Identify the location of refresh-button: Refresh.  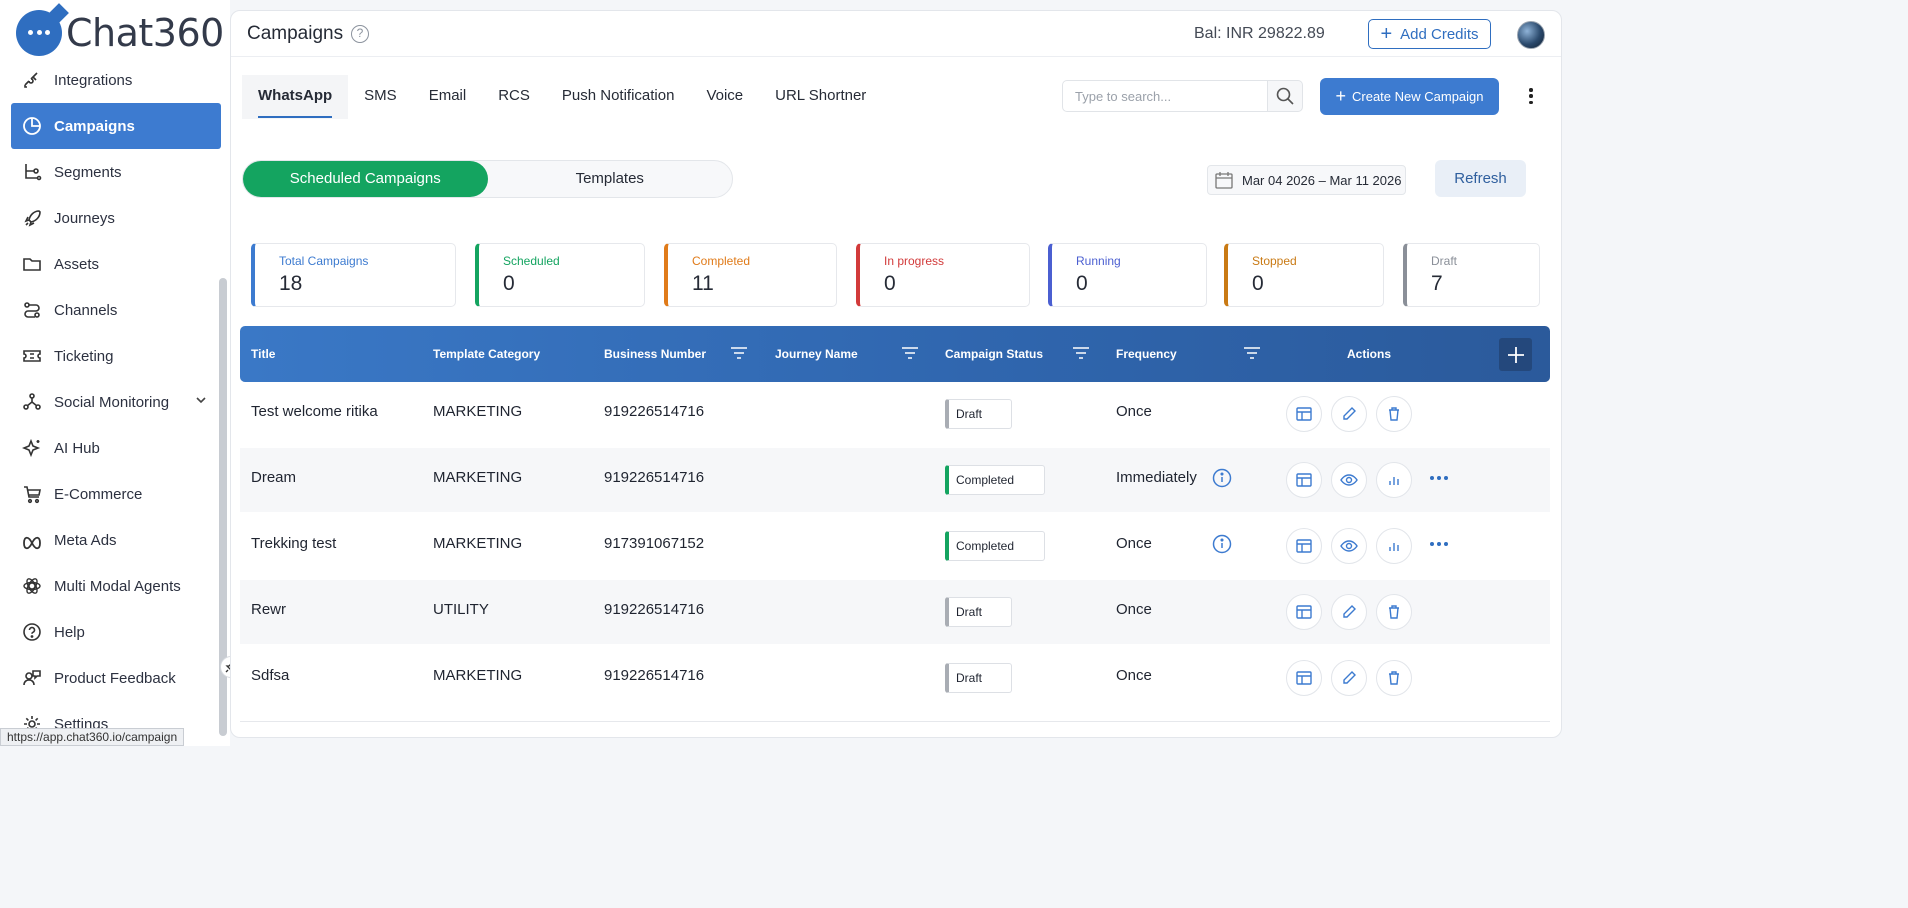
(1480, 178).